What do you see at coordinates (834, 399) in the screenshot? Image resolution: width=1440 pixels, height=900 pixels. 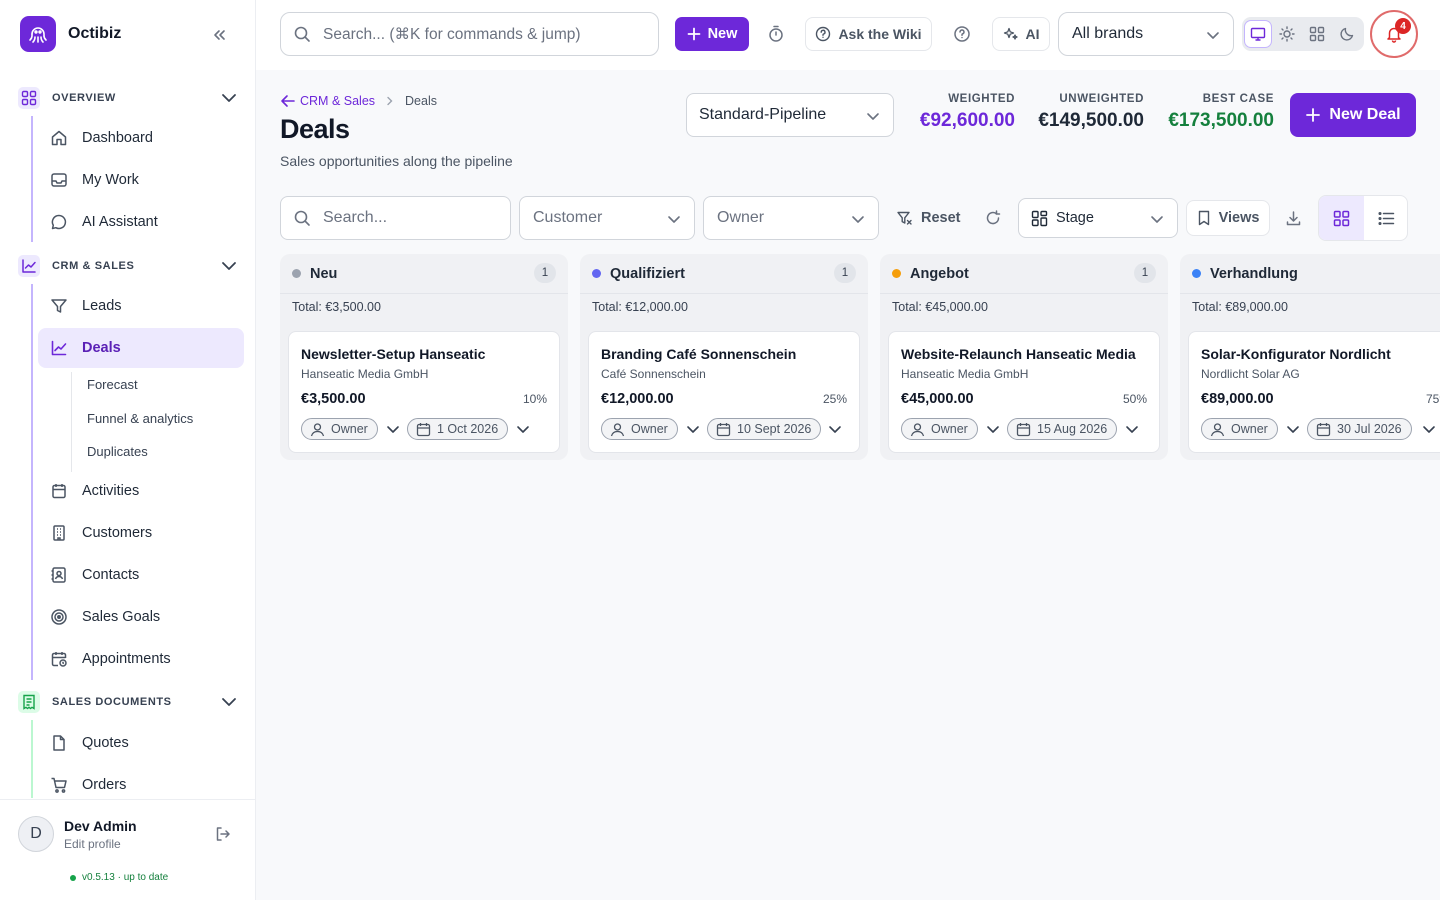 I see `deal-probability: 25%` at bounding box center [834, 399].